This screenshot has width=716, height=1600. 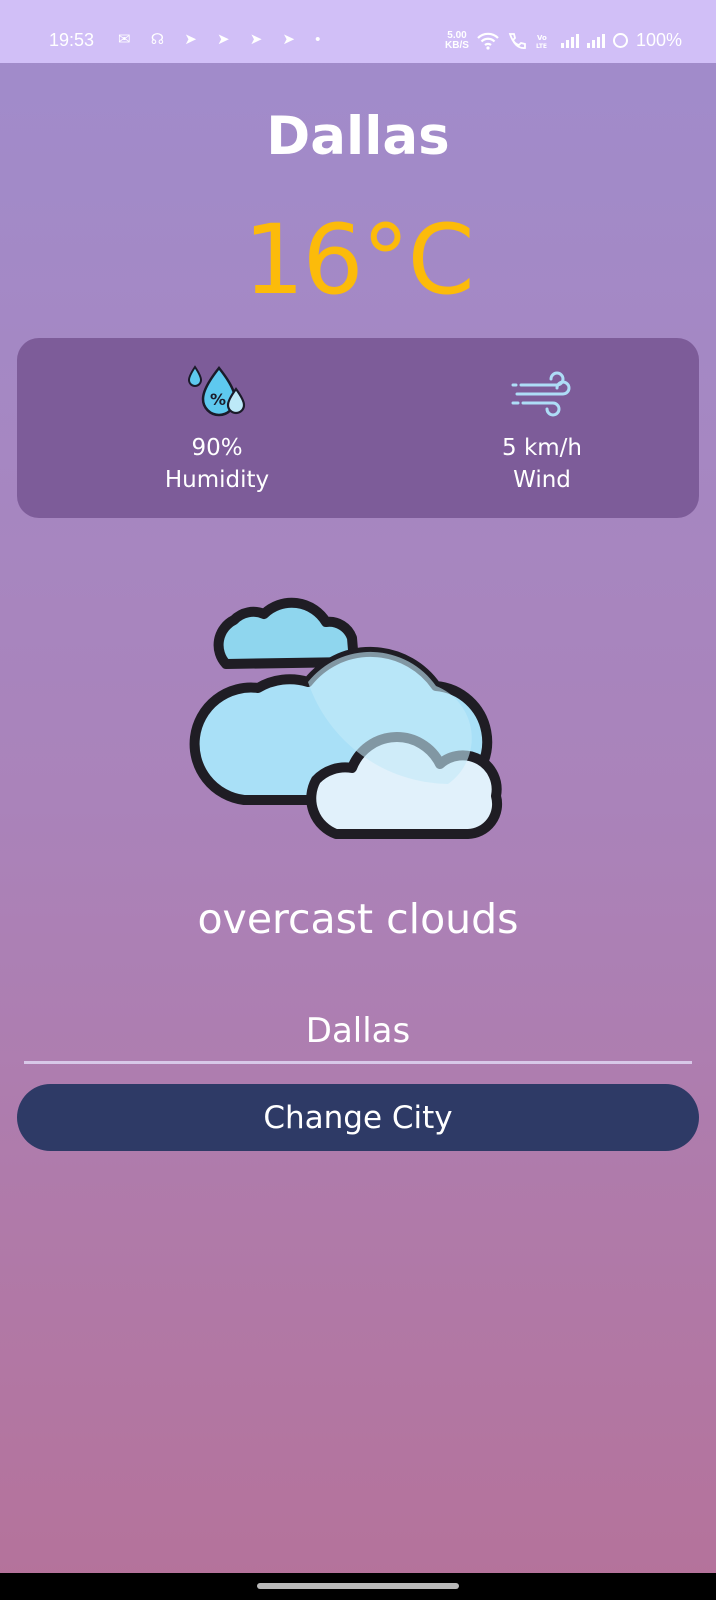 I want to click on network-speed-value: 5.00, so click(x=457, y=35).